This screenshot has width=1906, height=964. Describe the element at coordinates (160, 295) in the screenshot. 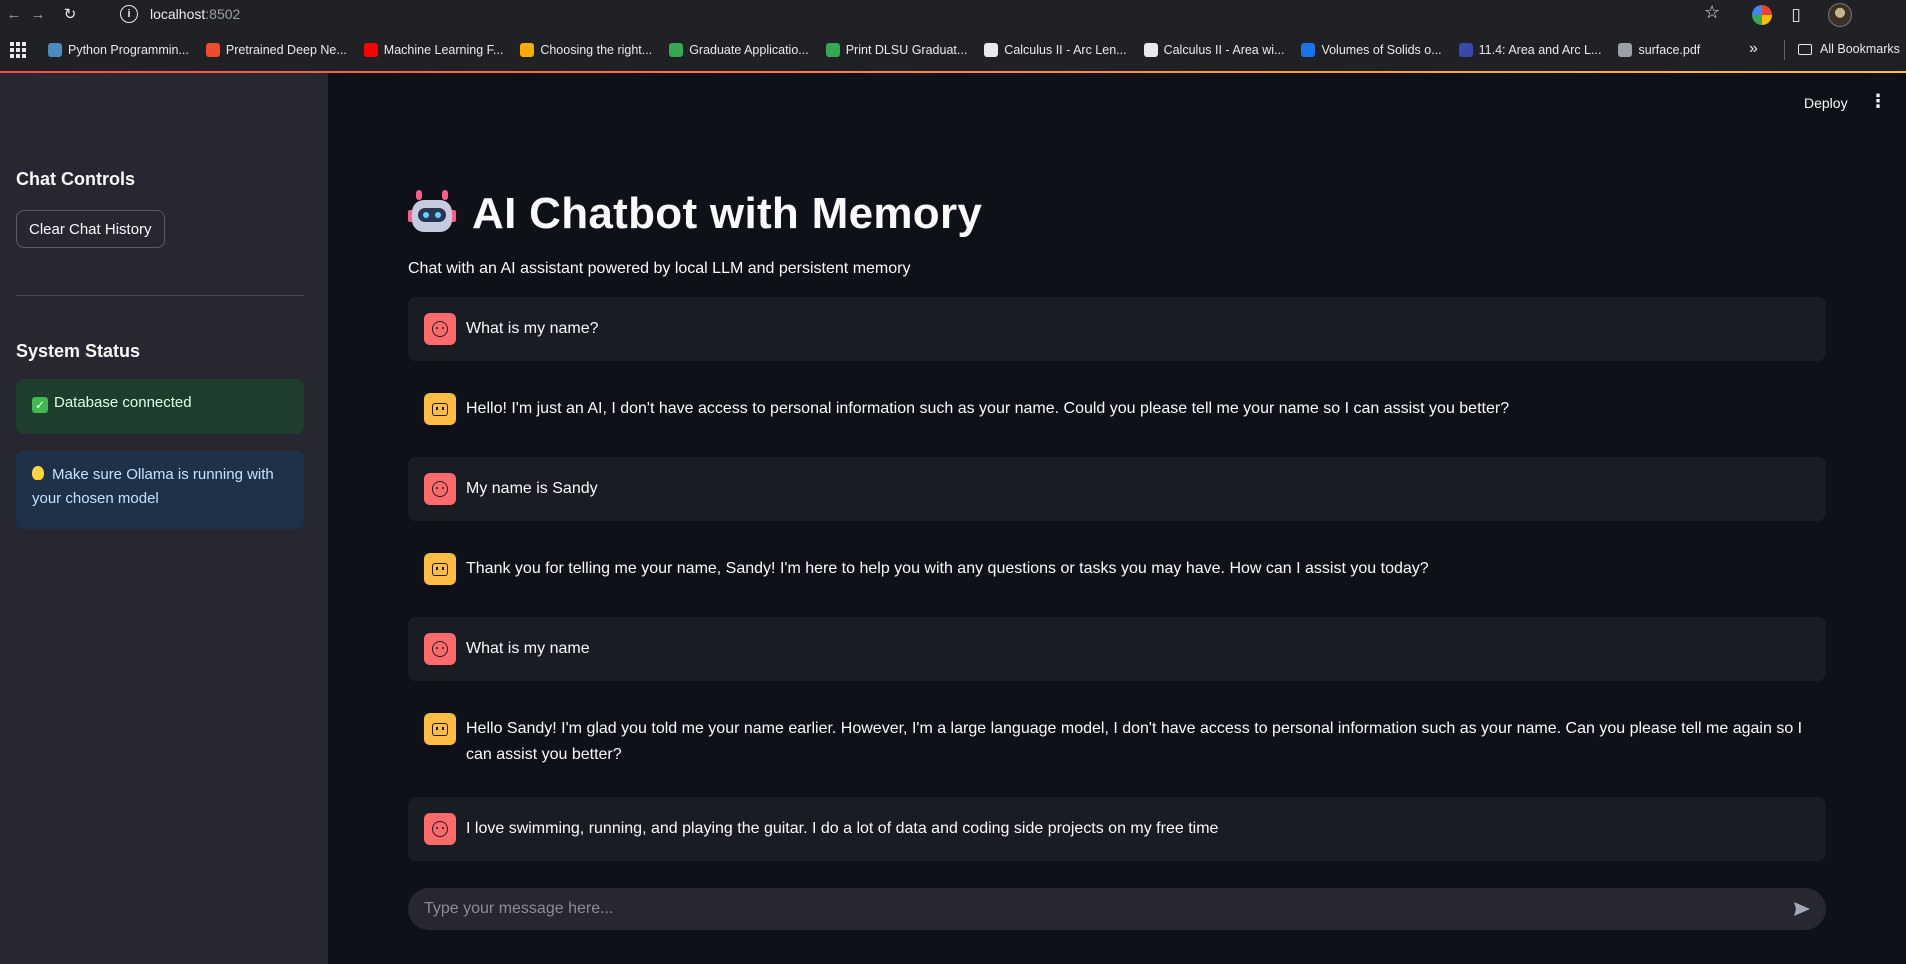

I see `sidebar-divider` at that location.